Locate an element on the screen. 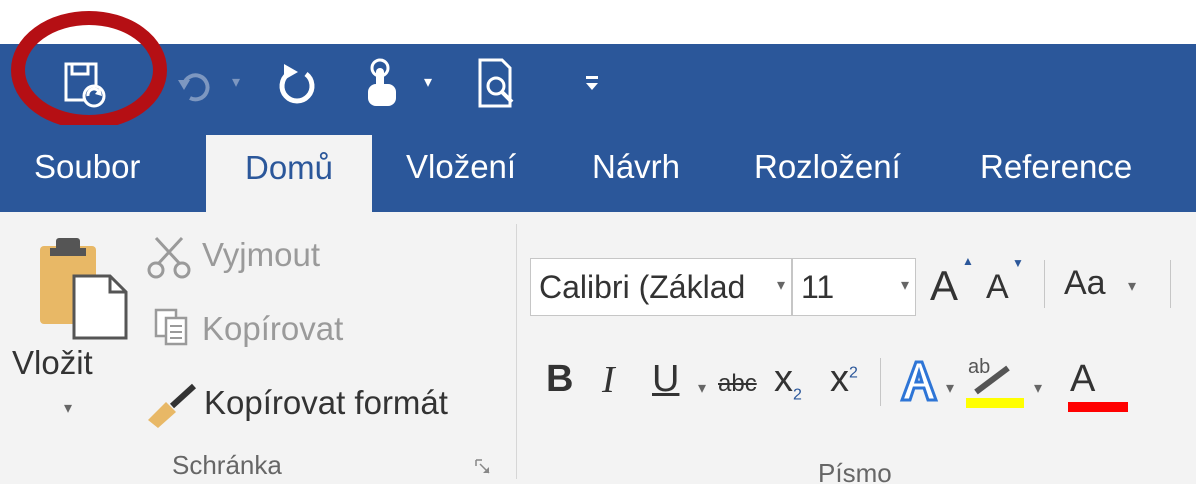 This screenshot has width=1196, height=484. touch-dropdown-icon: ▾ is located at coordinates (428, 82).